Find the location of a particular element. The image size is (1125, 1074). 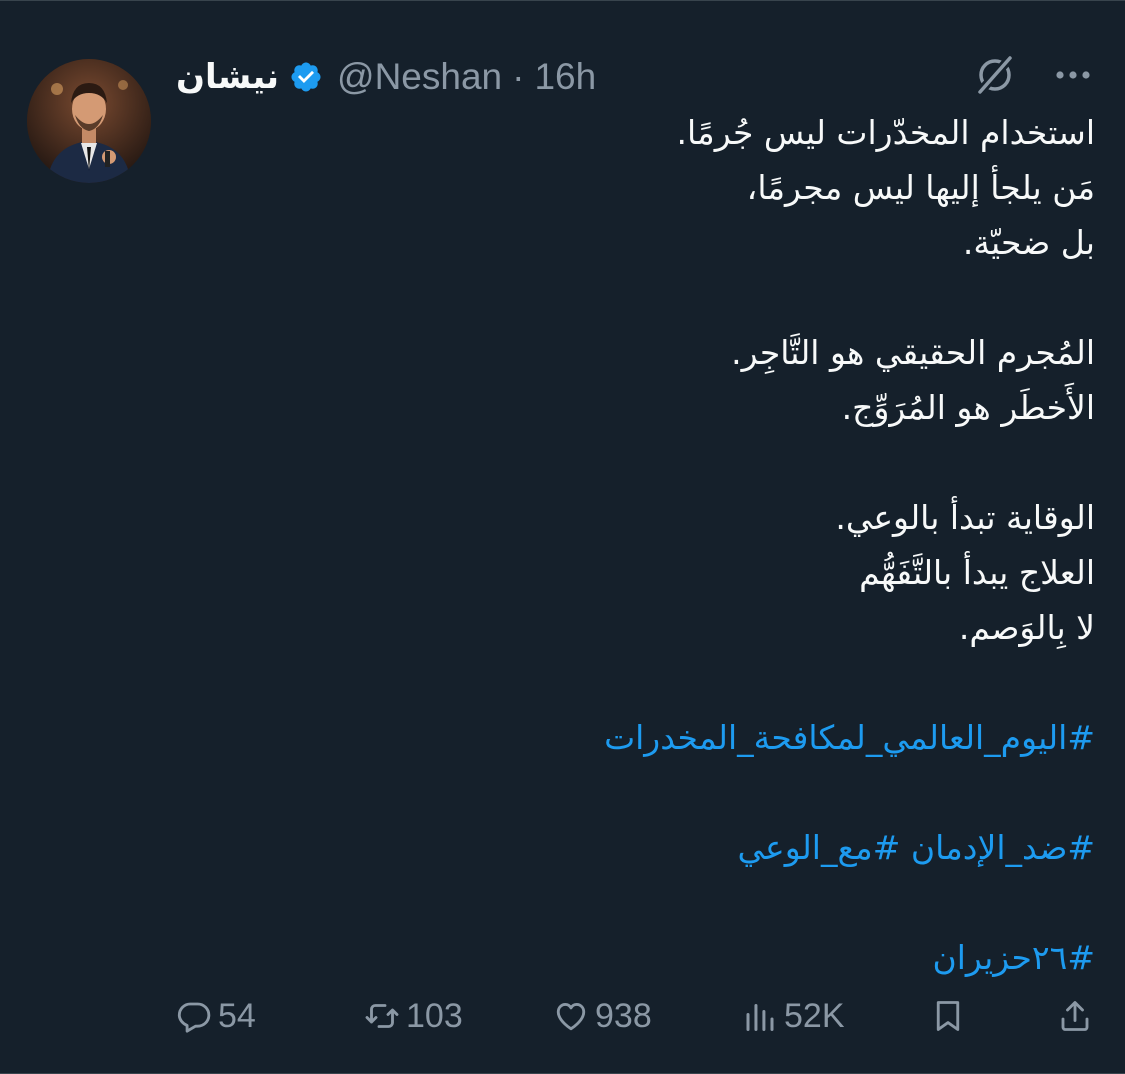

share-button is located at coordinates (1075, 1016).